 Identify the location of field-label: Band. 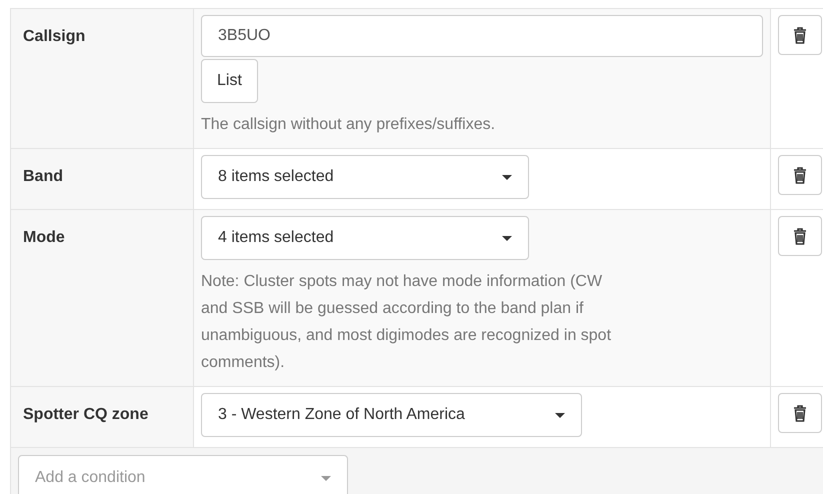
(43, 176).